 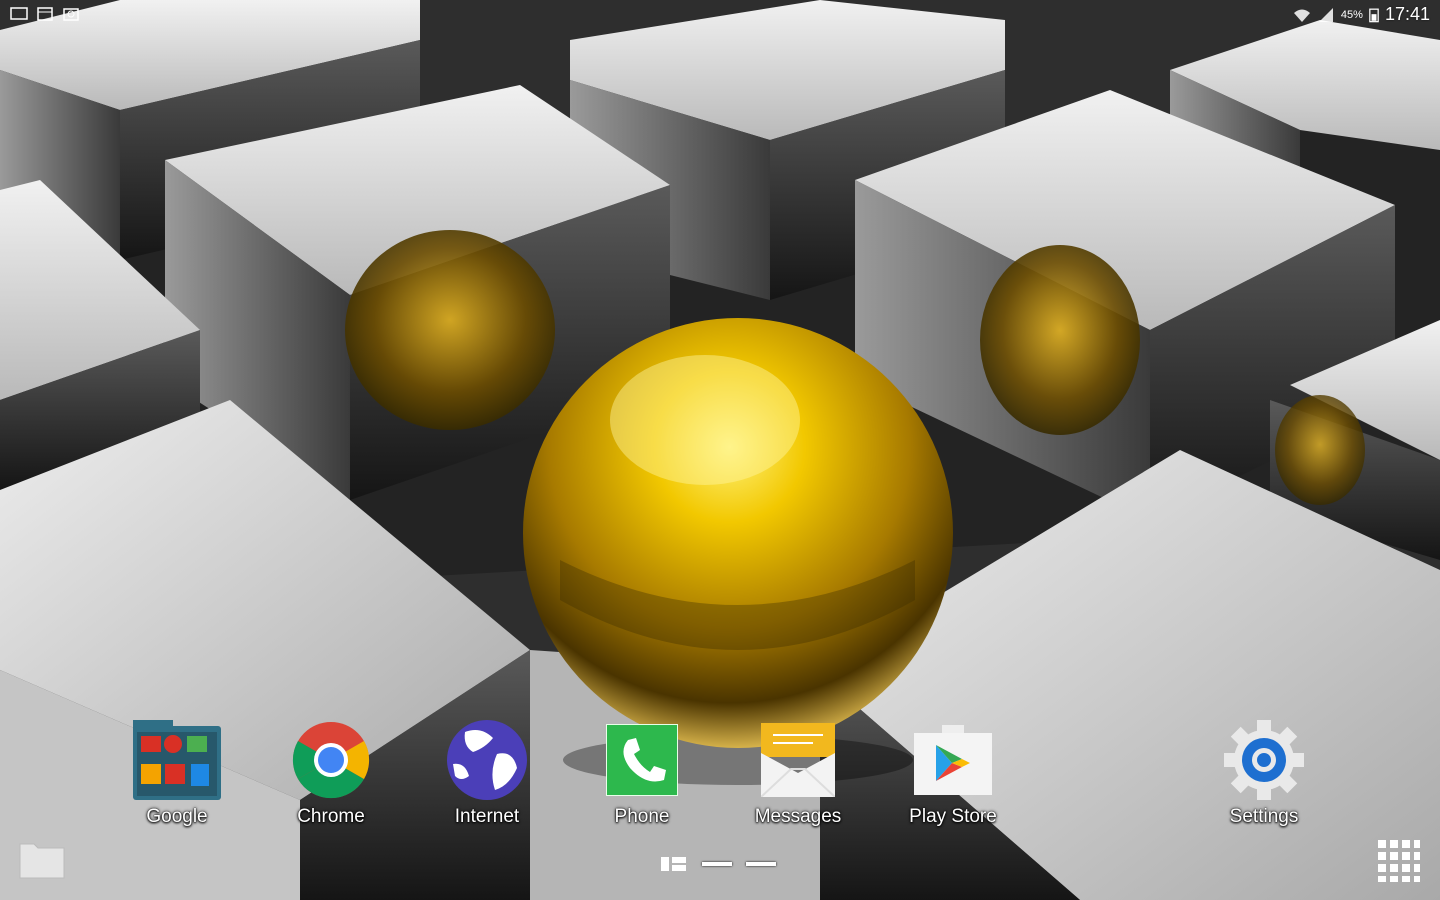 I want to click on calendar-icon, so click(x=45, y=14).